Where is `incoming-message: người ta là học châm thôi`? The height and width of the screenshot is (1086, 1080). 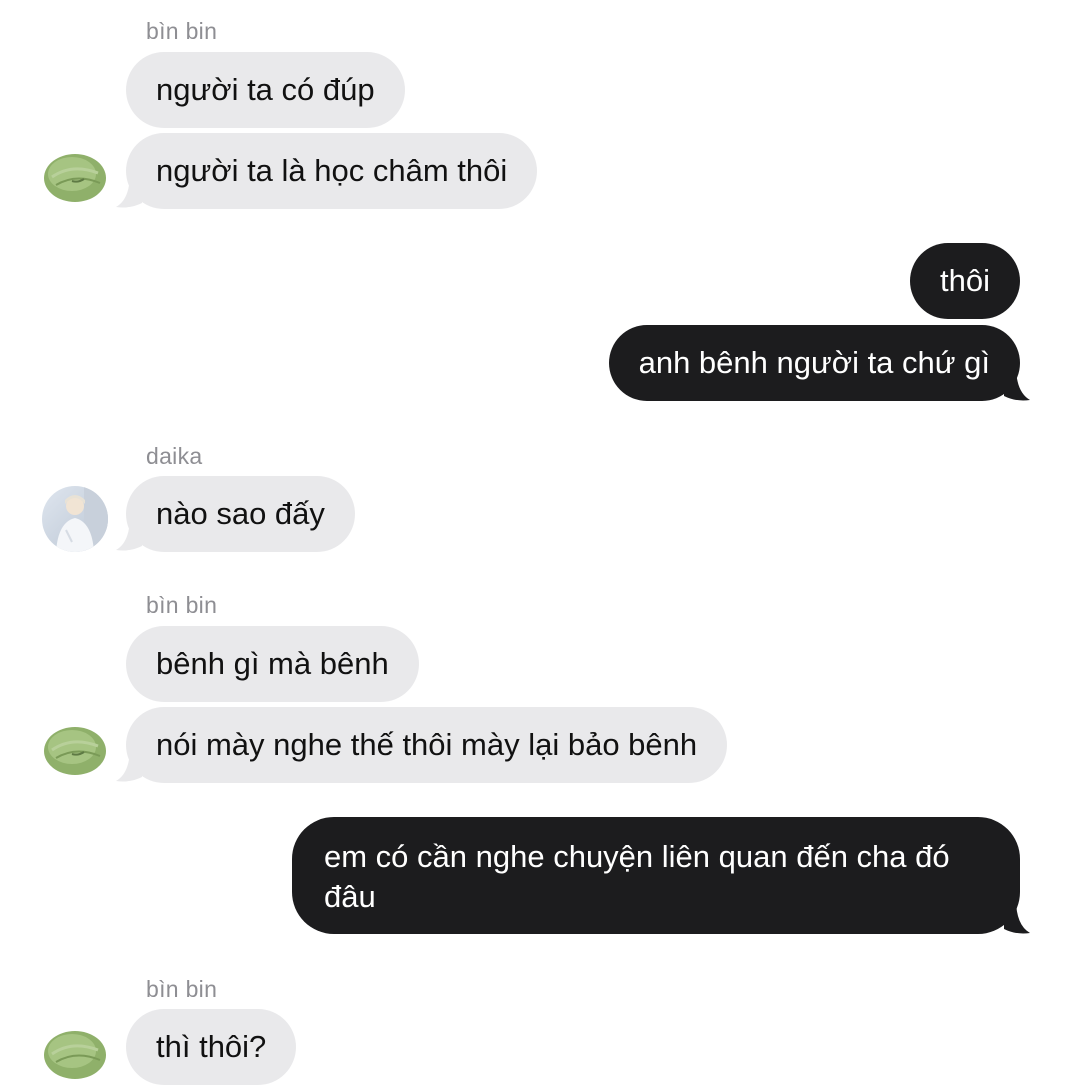
incoming-message: người ta là học châm thôi is located at coordinates (332, 171).